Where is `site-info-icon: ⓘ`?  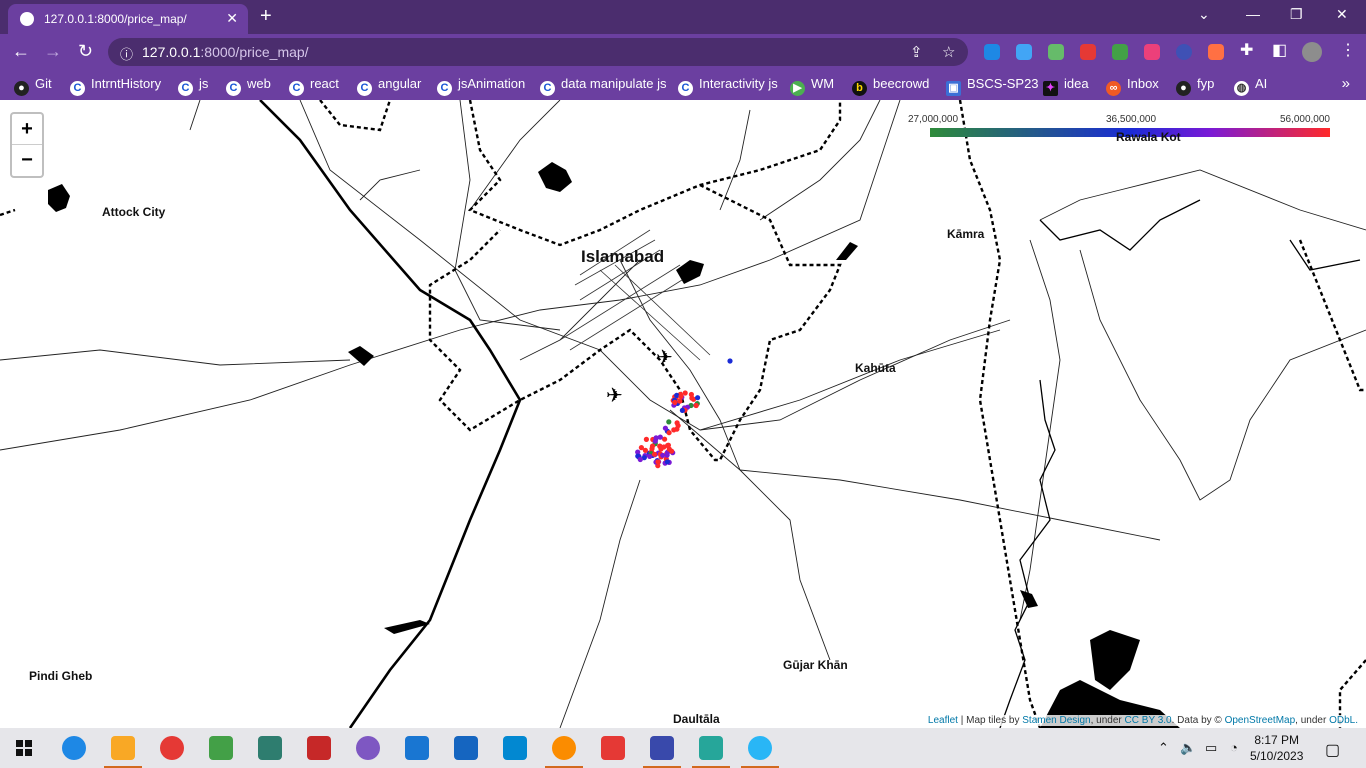 site-info-icon: ⓘ is located at coordinates (126, 53).